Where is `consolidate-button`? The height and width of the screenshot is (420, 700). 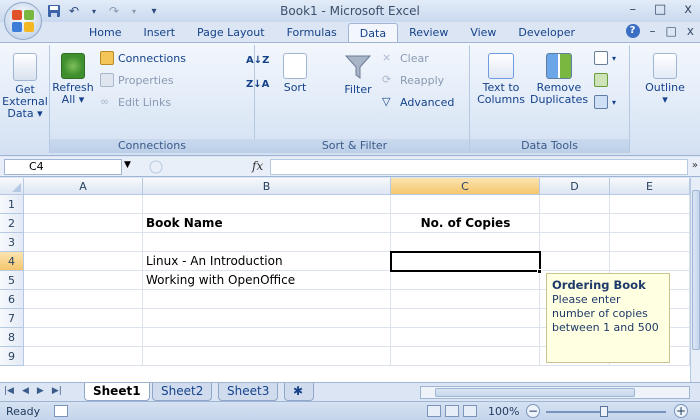
consolidate-button is located at coordinates (601, 80).